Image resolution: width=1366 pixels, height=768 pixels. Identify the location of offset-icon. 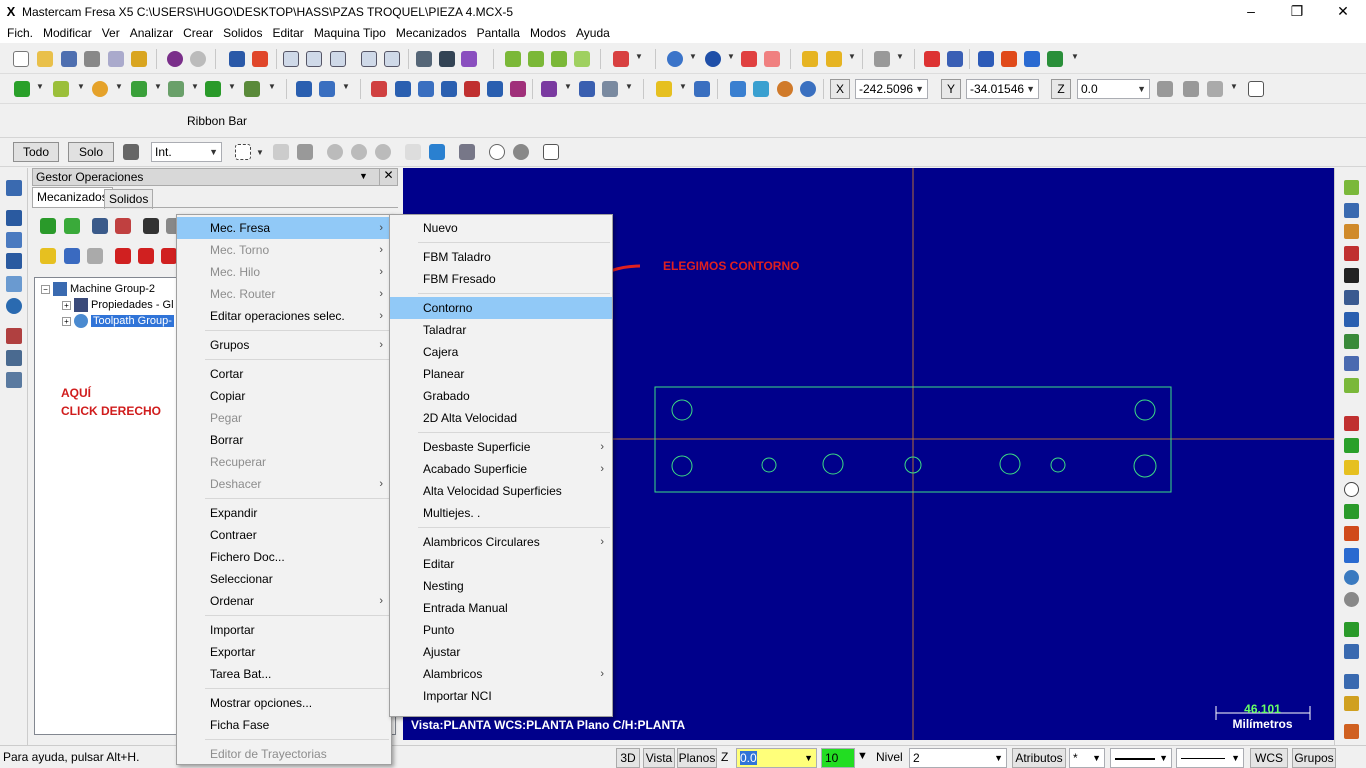
(449, 89).